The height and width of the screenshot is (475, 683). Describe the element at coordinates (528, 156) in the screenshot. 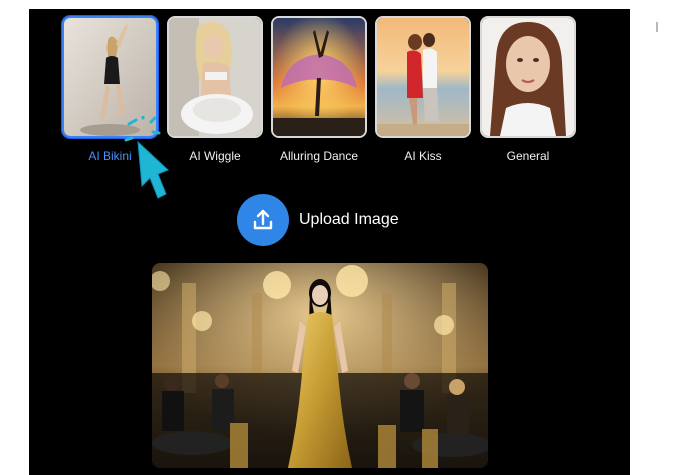

I see `template-label: General` at that location.